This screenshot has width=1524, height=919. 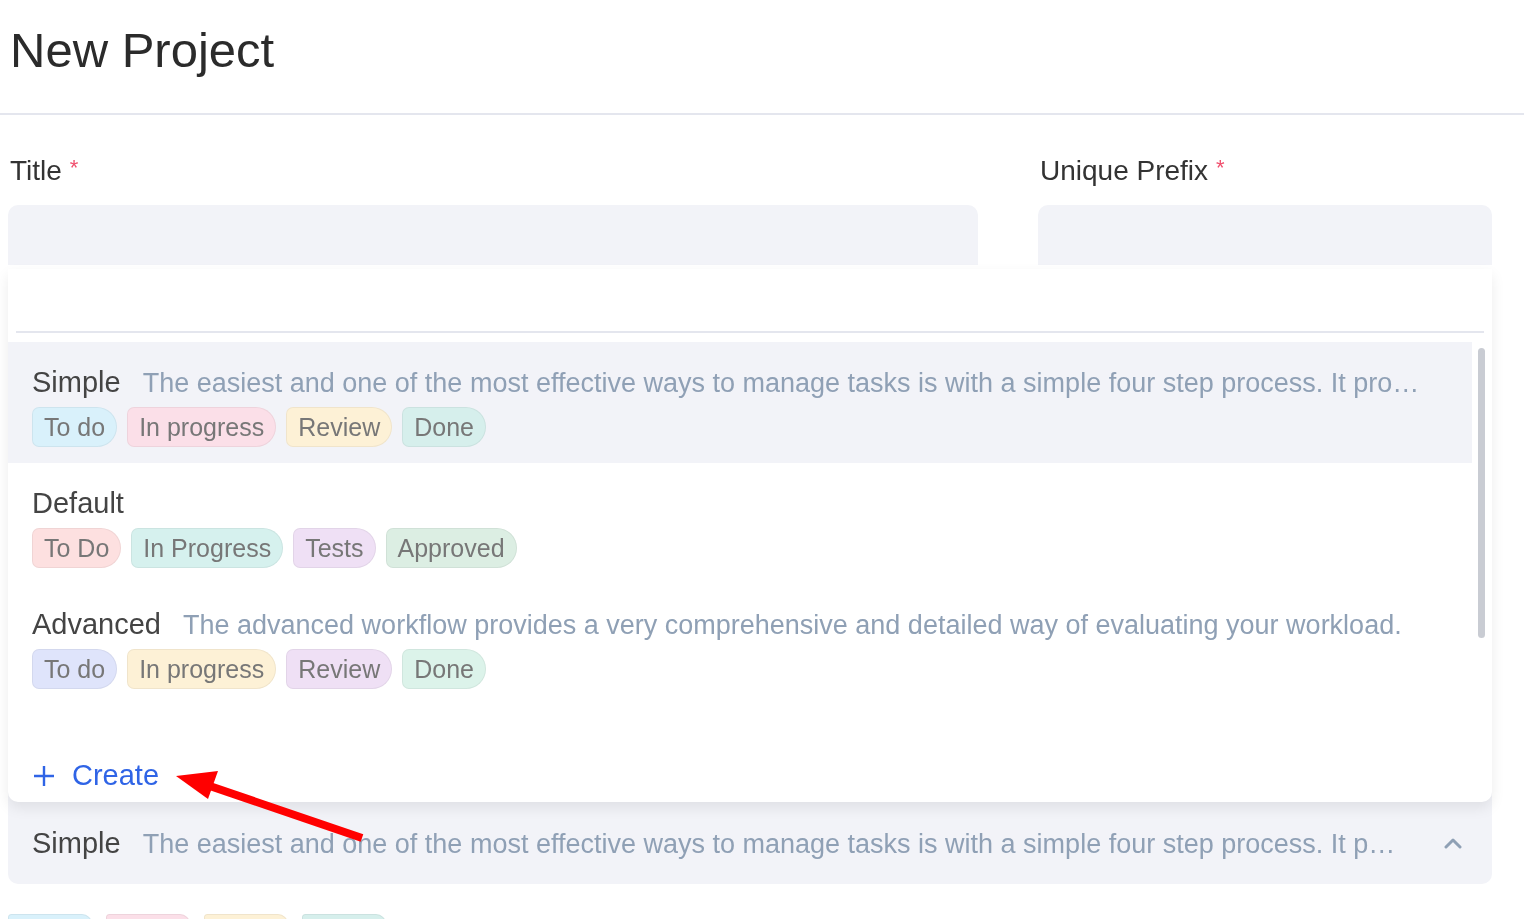 What do you see at coordinates (740, 523) in the screenshot?
I see `workflow-option: Default To Do In Progress Tests Approved` at bounding box center [740, 523].